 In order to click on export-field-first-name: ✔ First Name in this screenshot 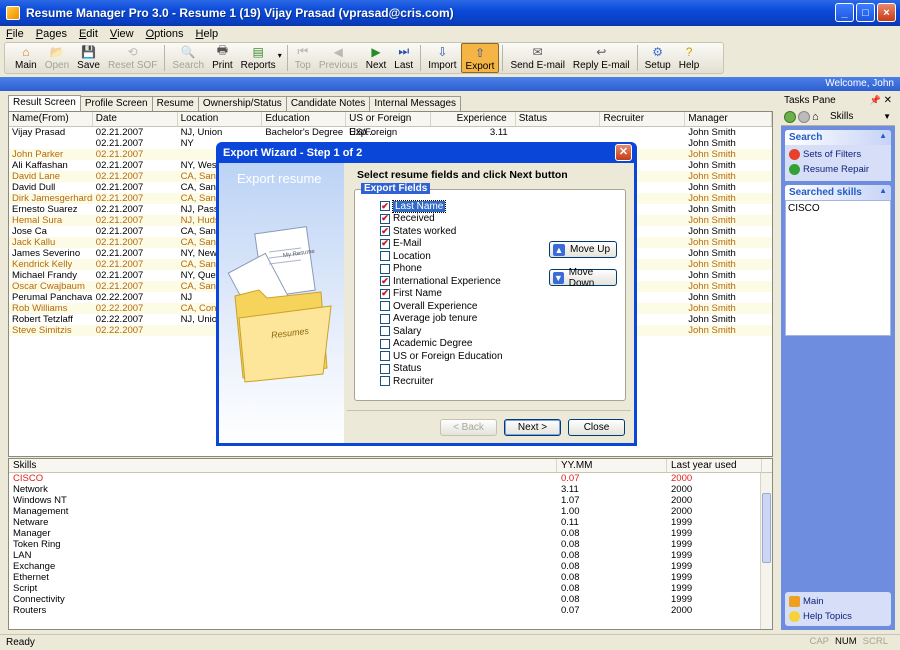, I will do `click(411, 294)`.